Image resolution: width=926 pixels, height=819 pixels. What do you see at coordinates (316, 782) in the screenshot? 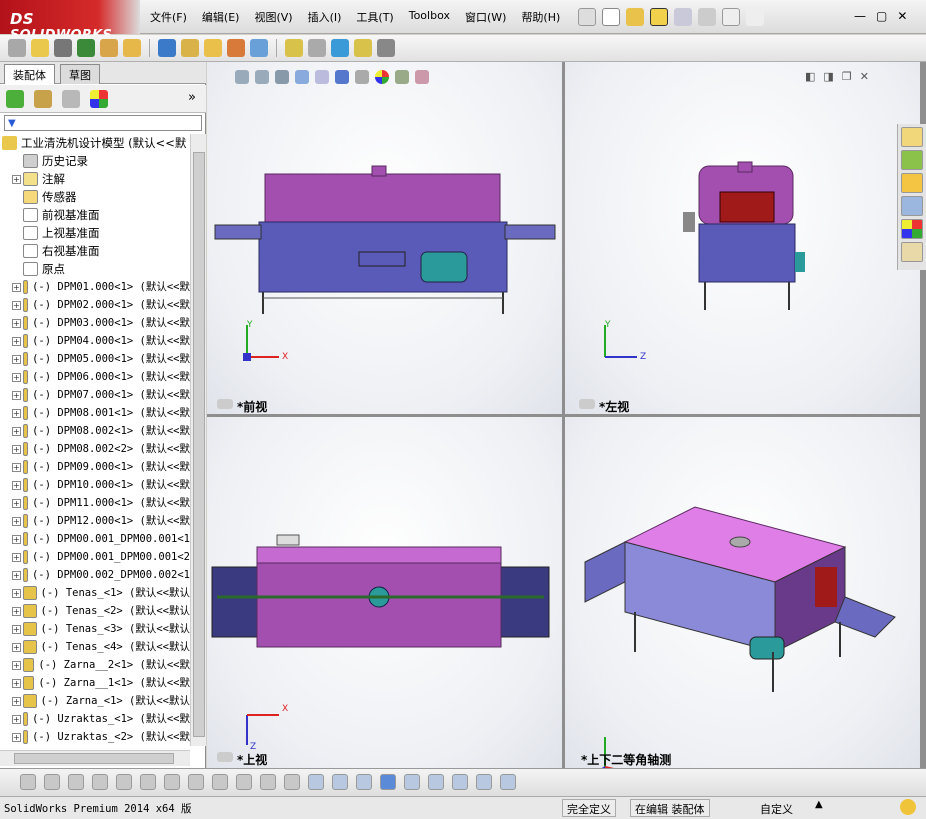
I see `3d-sketch-icon` at bounding box center [316, 782].